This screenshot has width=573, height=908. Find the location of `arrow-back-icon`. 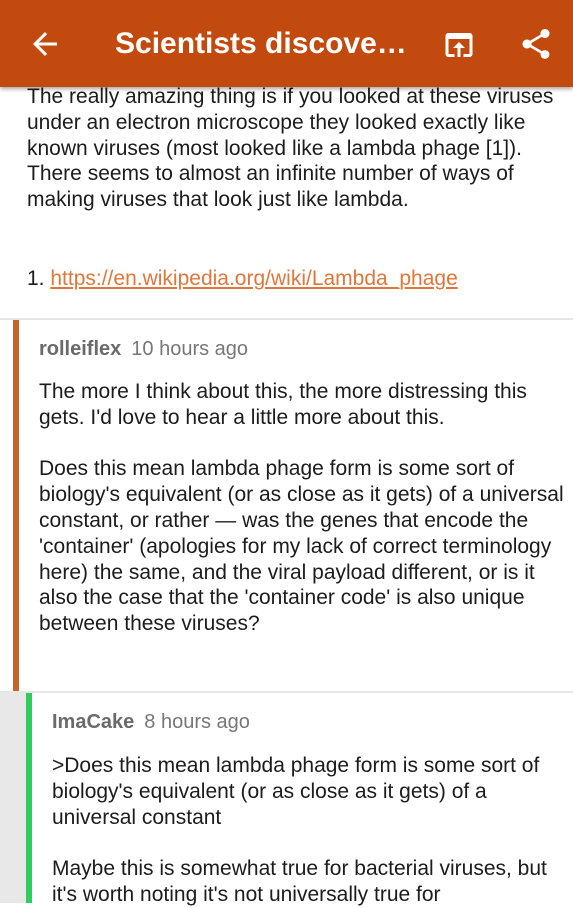

arrow-back-icon is located at coordinates (45, 44).